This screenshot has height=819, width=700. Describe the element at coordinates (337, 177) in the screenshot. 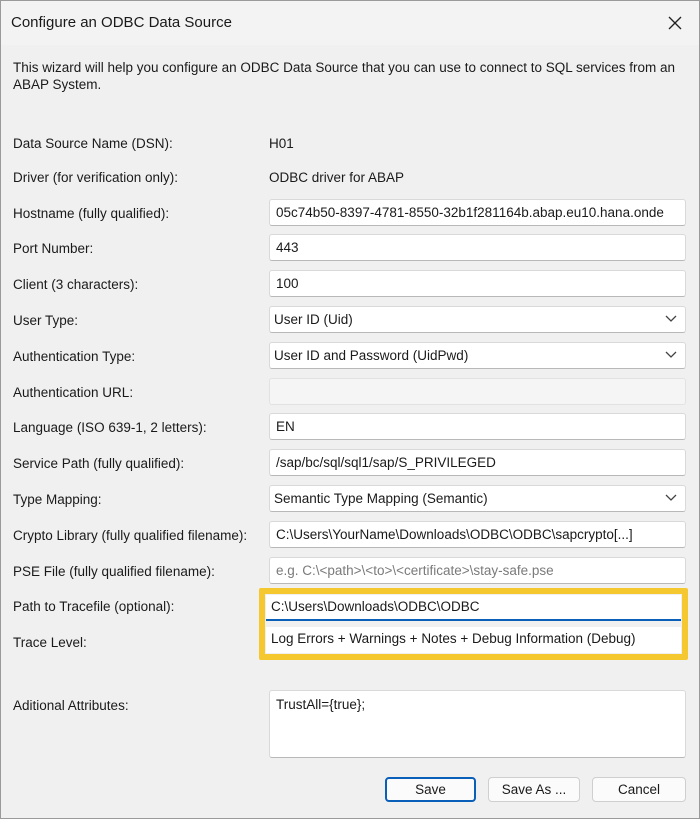

I see `driver-value: ODBC driver for ABAP` at that location.